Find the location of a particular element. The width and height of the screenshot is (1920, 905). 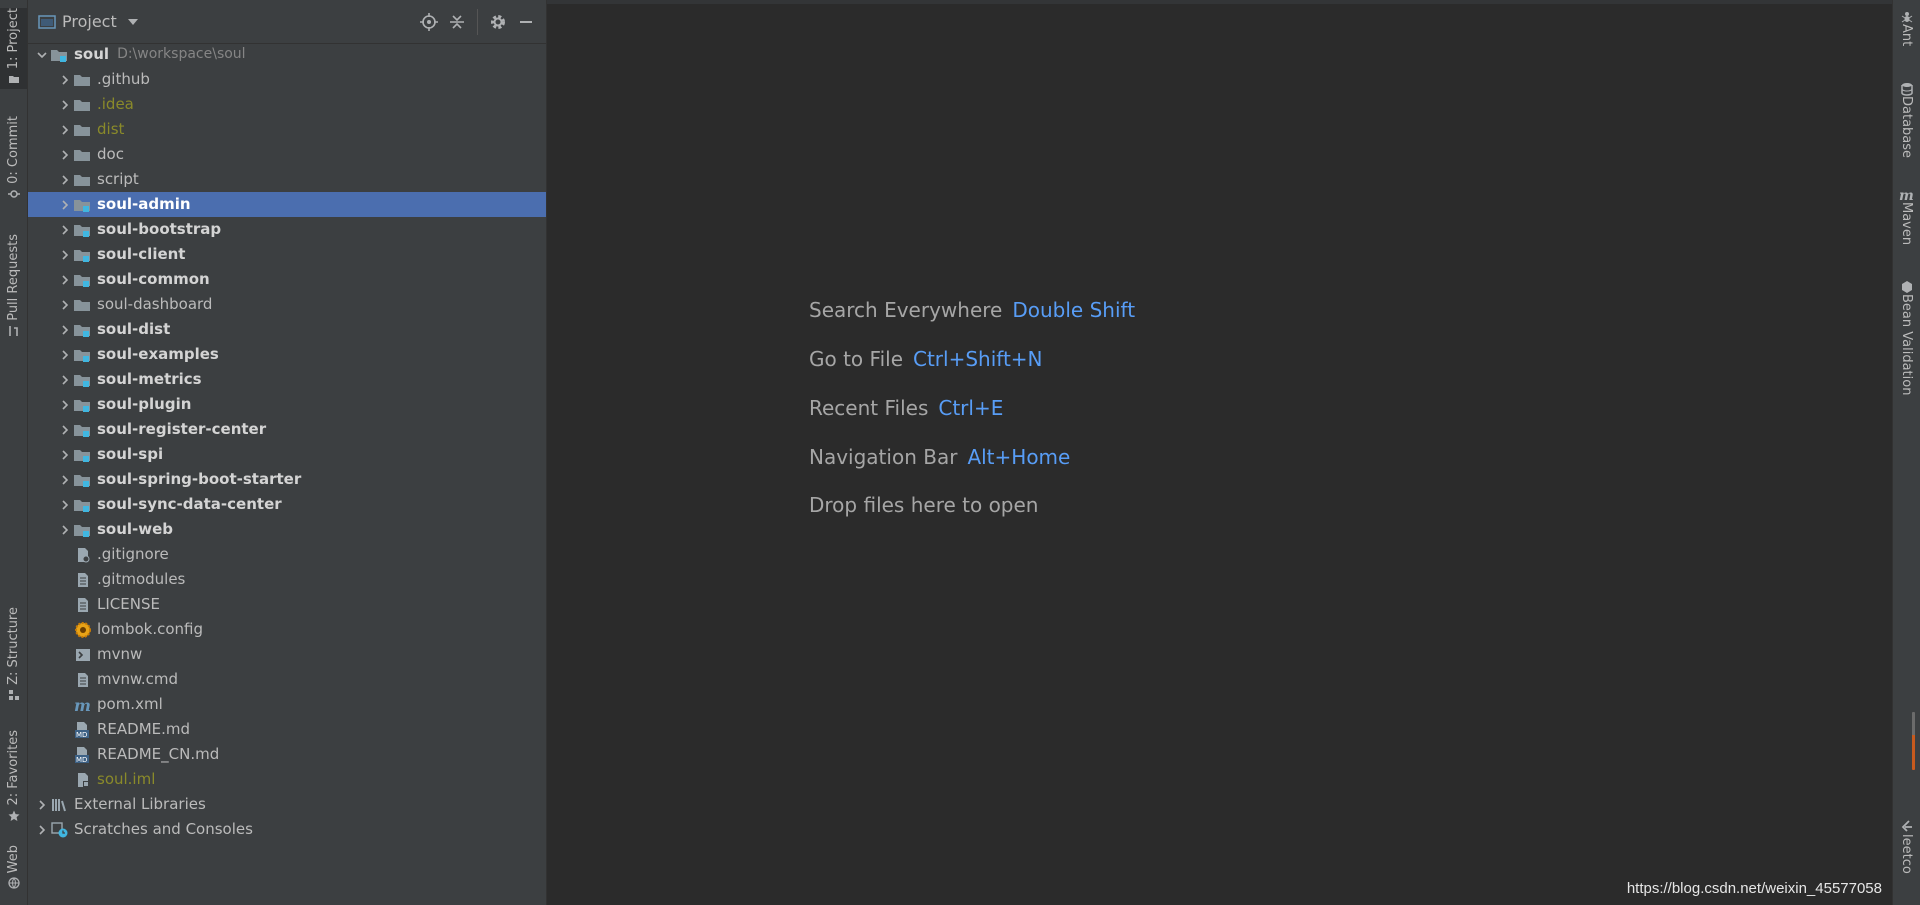

collapse-all-icon is located at coordinates (457, 22).